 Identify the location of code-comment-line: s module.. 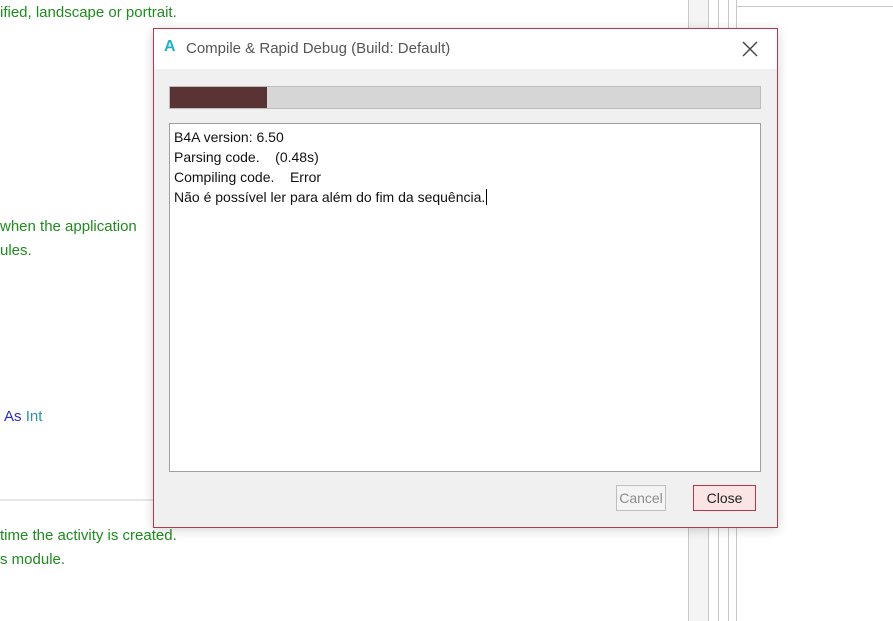
(33, 559).